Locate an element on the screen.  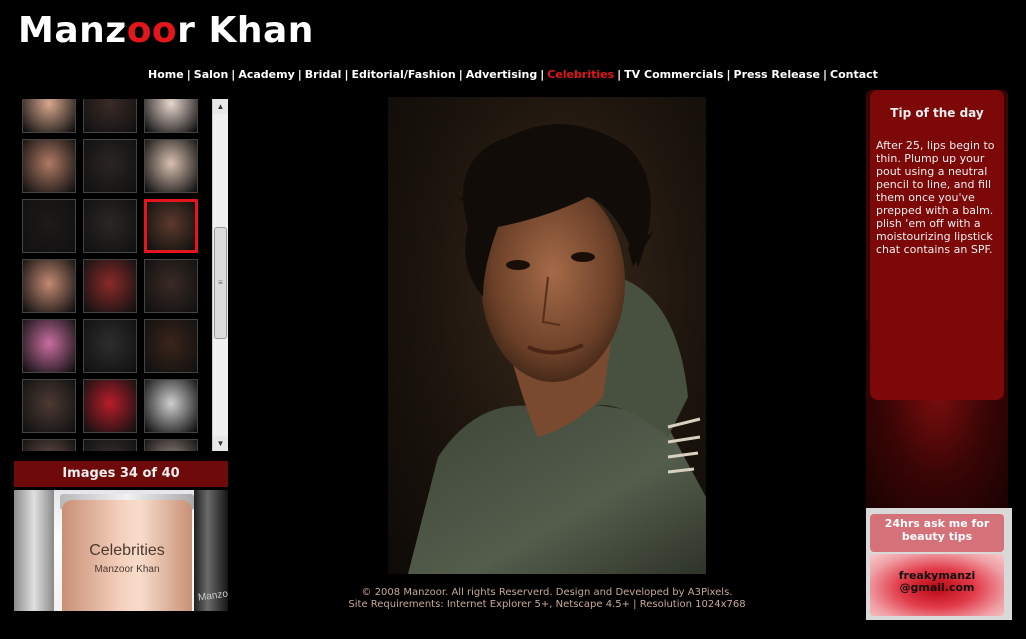
nav-item-tv-commercials: TV Commercials is located at coordinates (673, 74).